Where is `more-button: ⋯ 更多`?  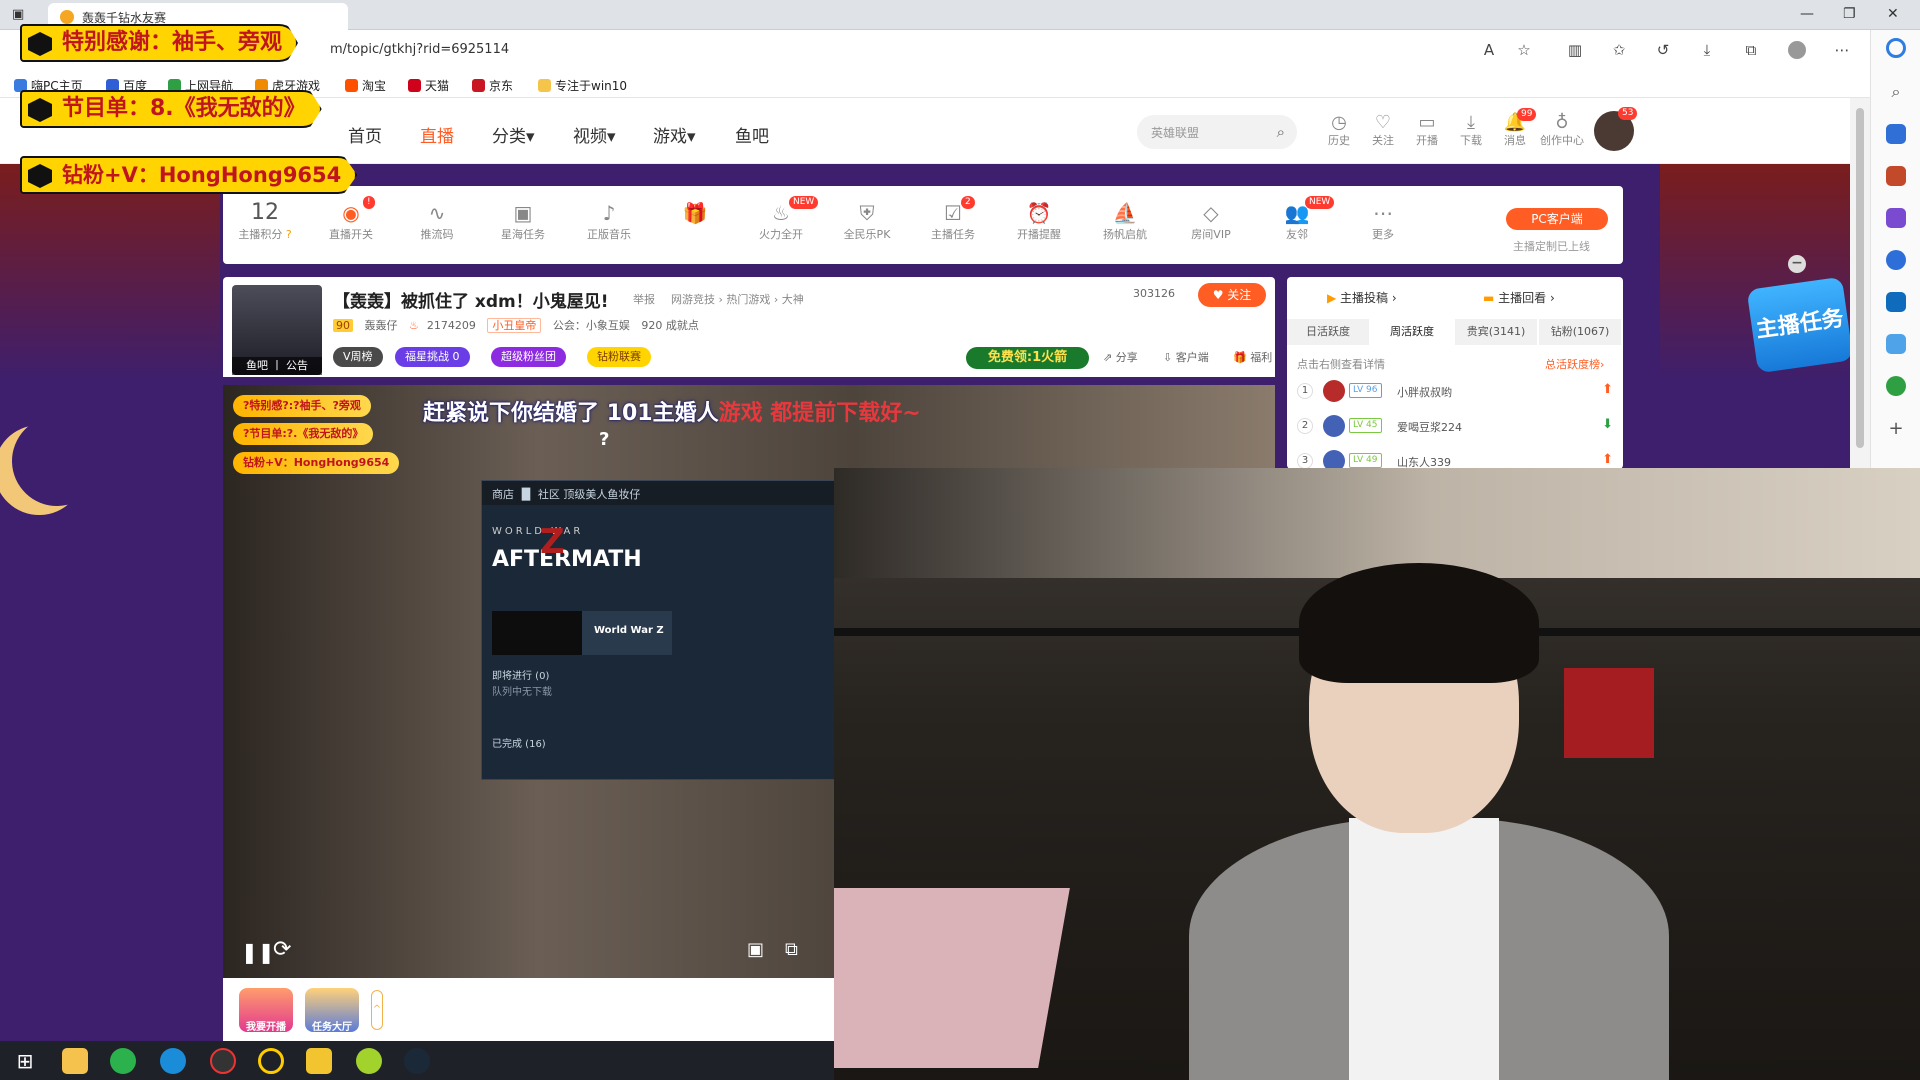
more-button: ⋯ 更多 is located at coordinates (1383, 221).